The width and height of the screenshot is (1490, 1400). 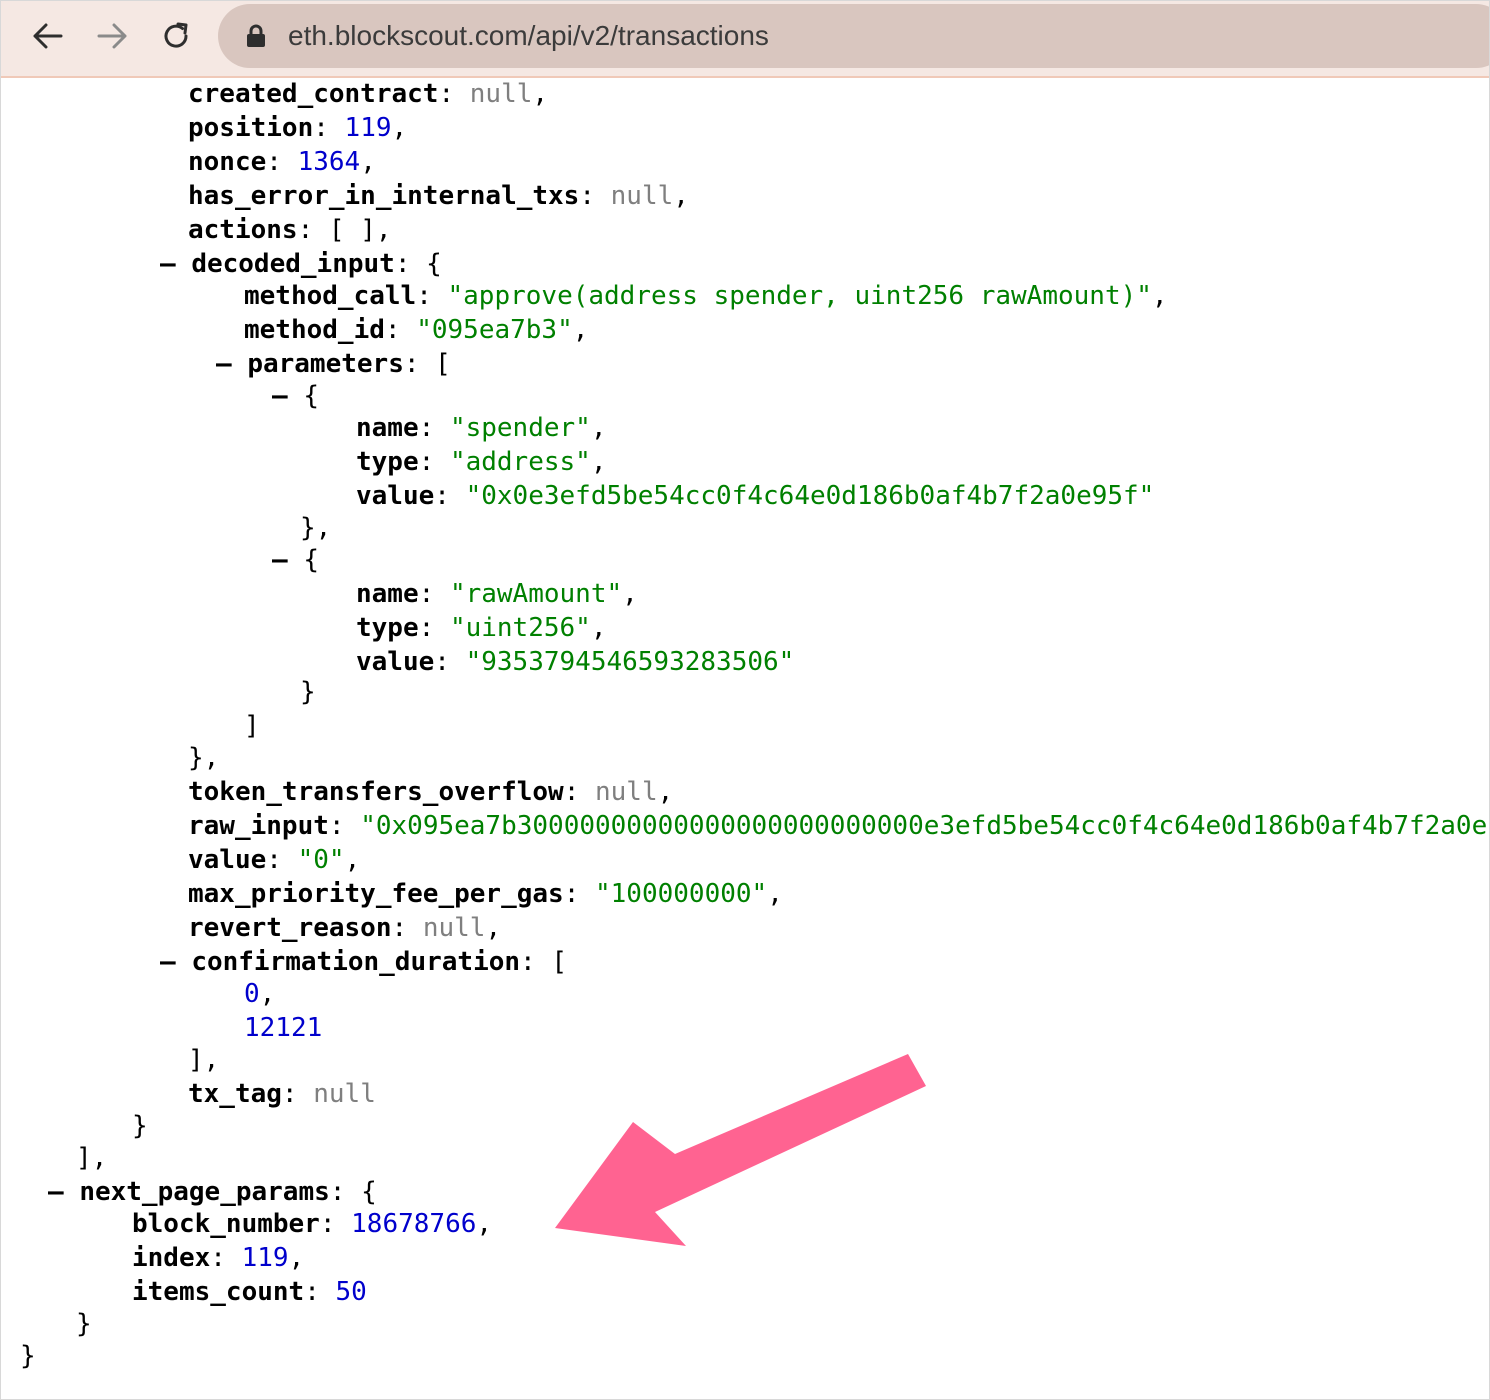 I want to click on json-value: "0", so click(x=321, y=860).